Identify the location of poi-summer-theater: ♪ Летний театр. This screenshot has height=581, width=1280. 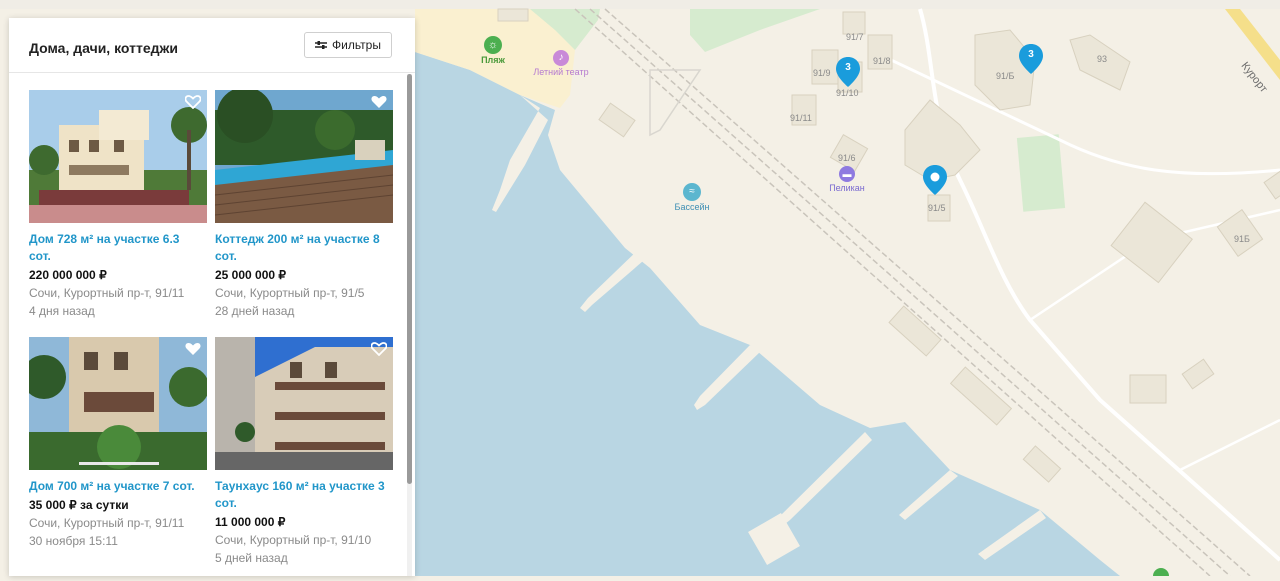
(561, 63).